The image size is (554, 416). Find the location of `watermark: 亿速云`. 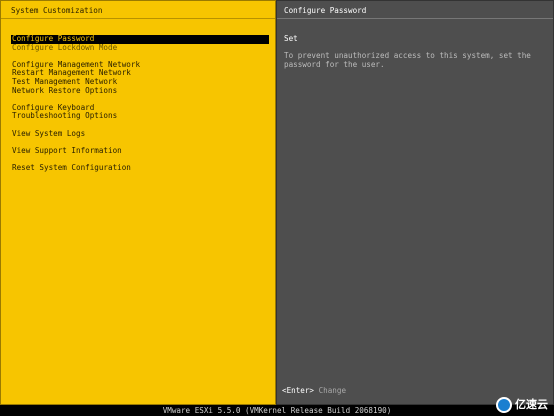

watermark: 亿速云 is located at coordinates (522, 405).